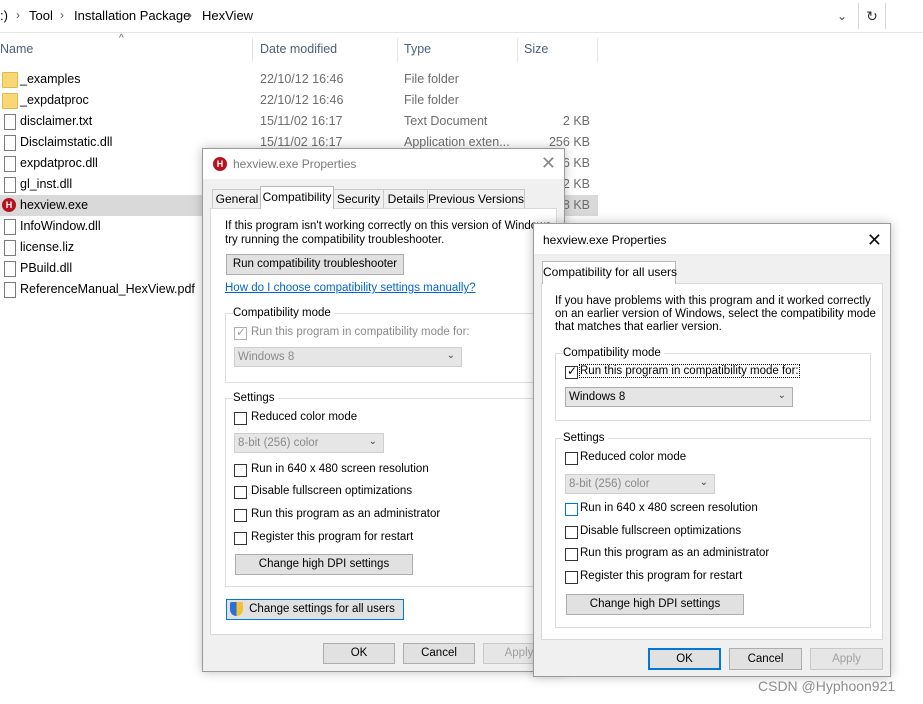 This screenshot has height=704, width=923. What do you see at coordinates (54, 100) in the screenshot?
I see `file-name: _expdatproc` at bounding box center [54, 100].